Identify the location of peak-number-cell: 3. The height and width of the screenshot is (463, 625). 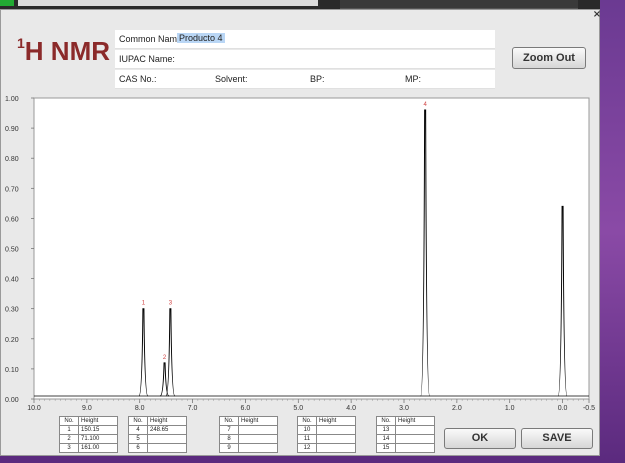
(69, 448).